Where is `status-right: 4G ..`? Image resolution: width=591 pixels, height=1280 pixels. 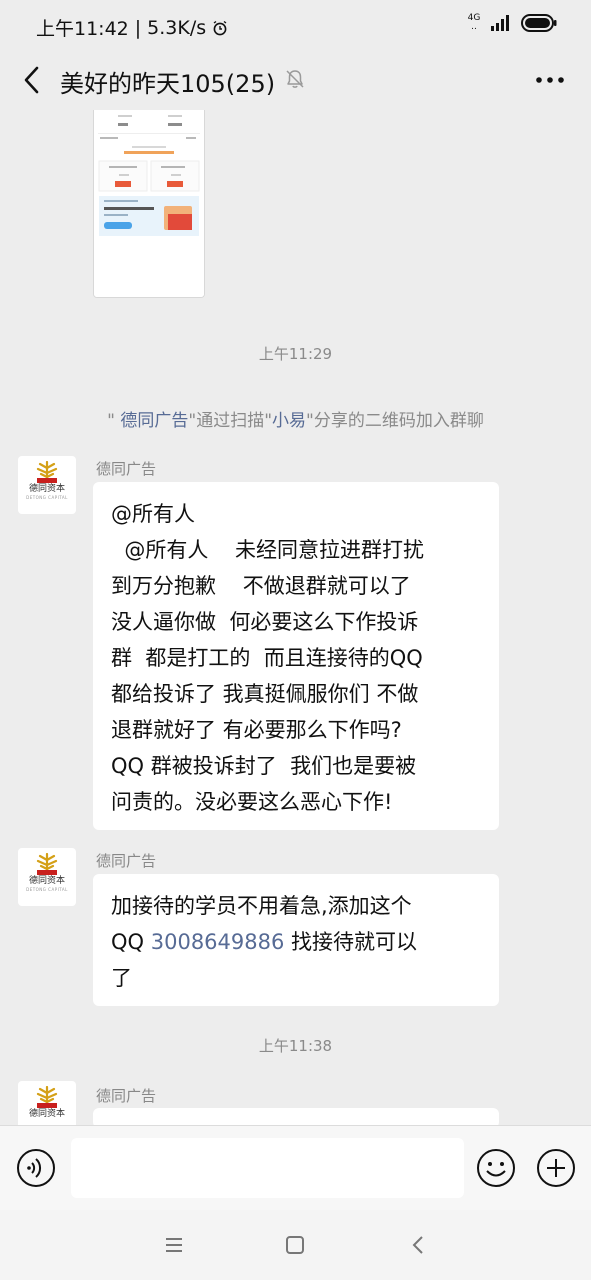
status-right: 4G .. is located at coordinates (512, 23).